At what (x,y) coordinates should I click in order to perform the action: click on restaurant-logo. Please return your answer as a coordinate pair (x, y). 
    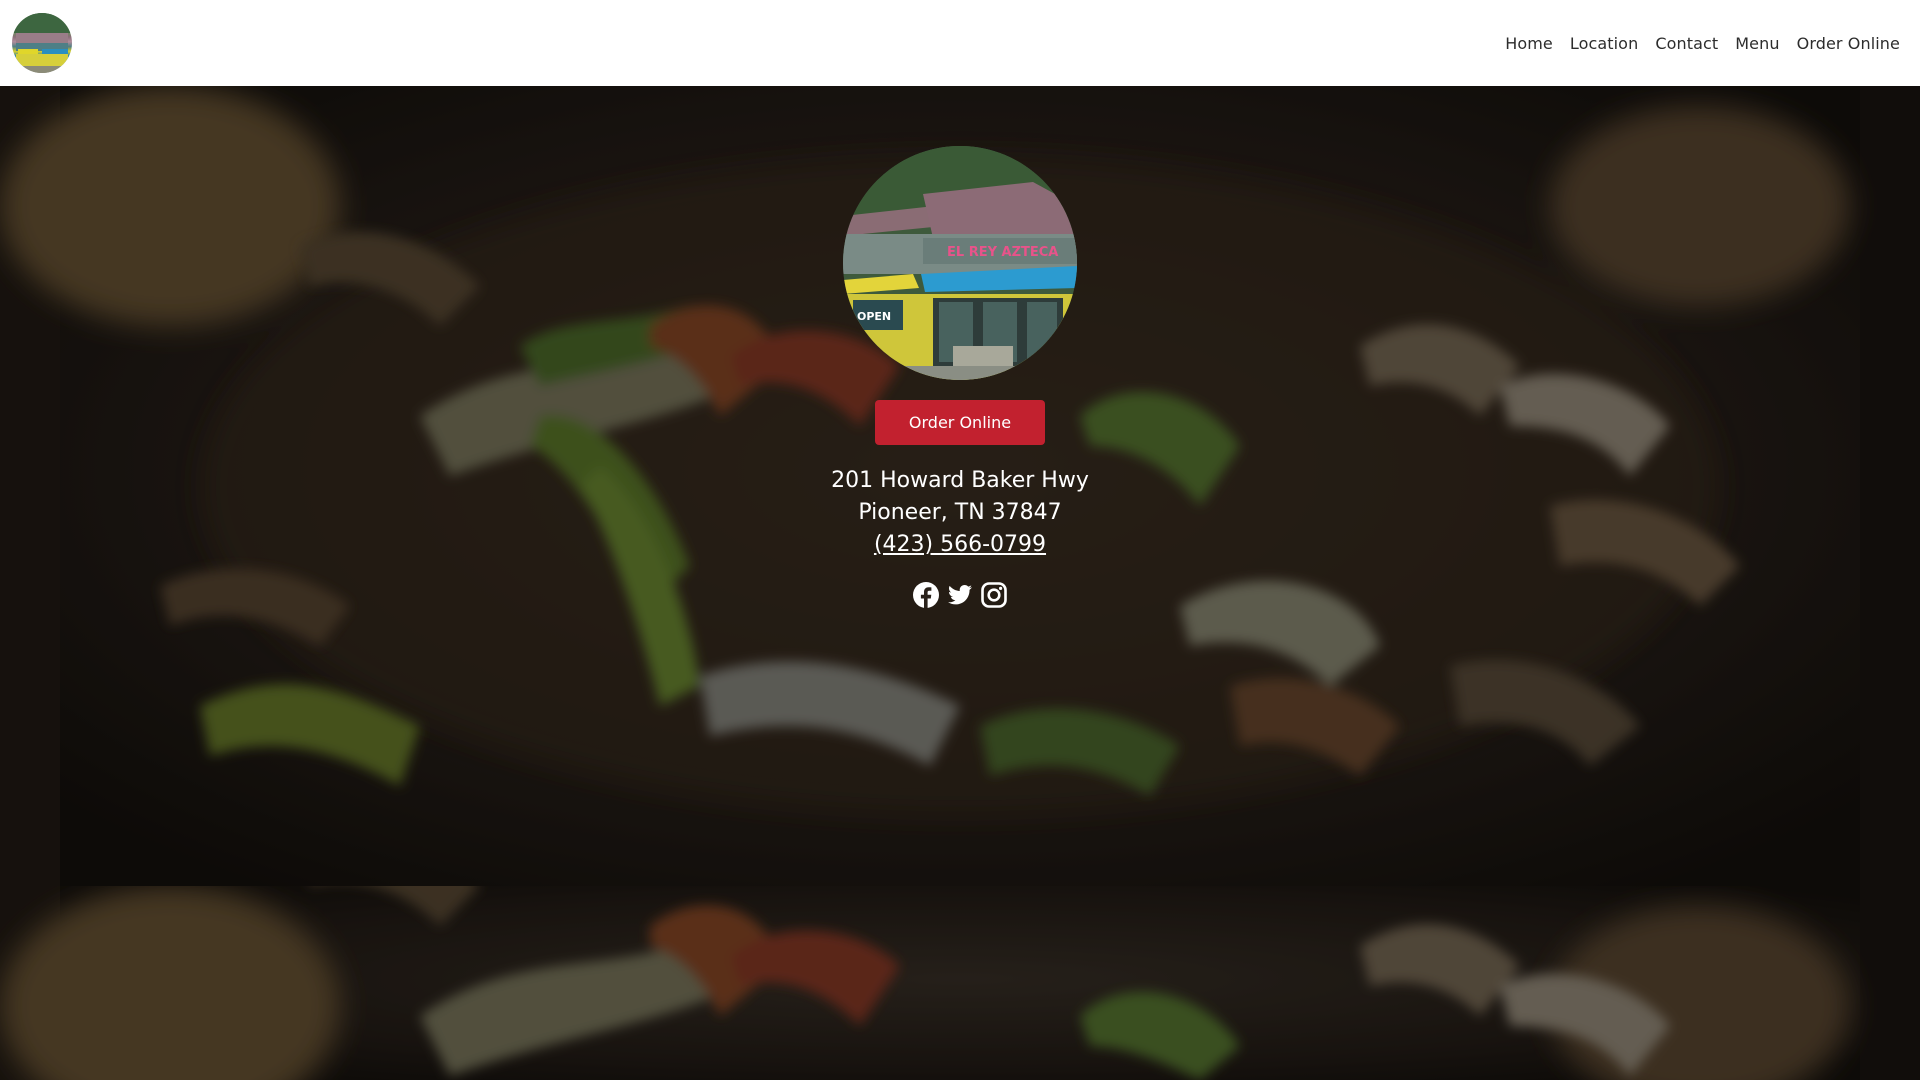
    Looking at the image, I should click on (42, 43).